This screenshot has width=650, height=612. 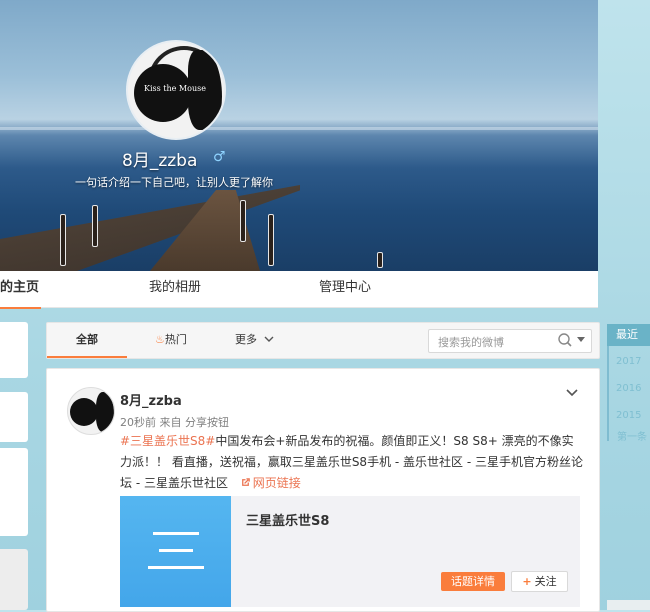 I want to click on timeline-year: 2017, so click(x=628, y=361).